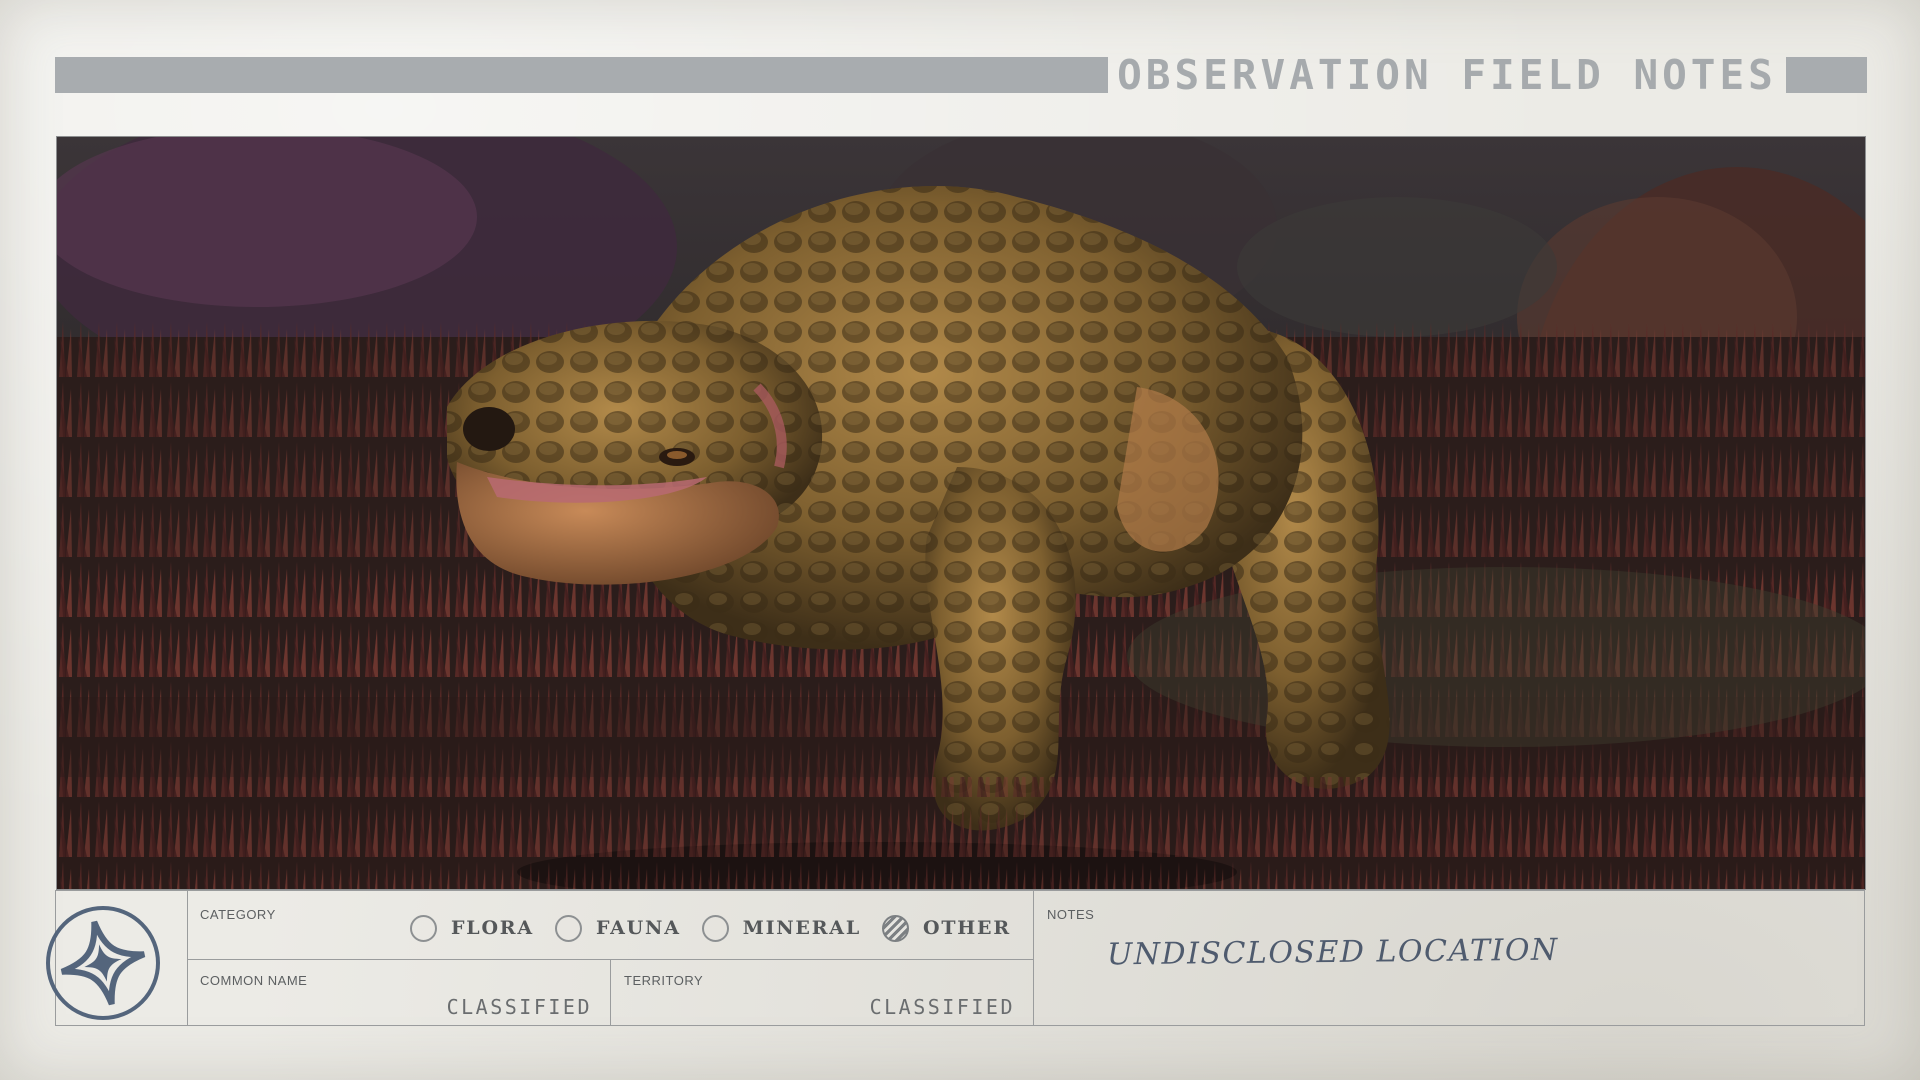 The width and height of the screenshot is (1920, 1080). I want to click on notes-cell: NOTES UNDISCLOSED LOCATION, so click(1449, 958).